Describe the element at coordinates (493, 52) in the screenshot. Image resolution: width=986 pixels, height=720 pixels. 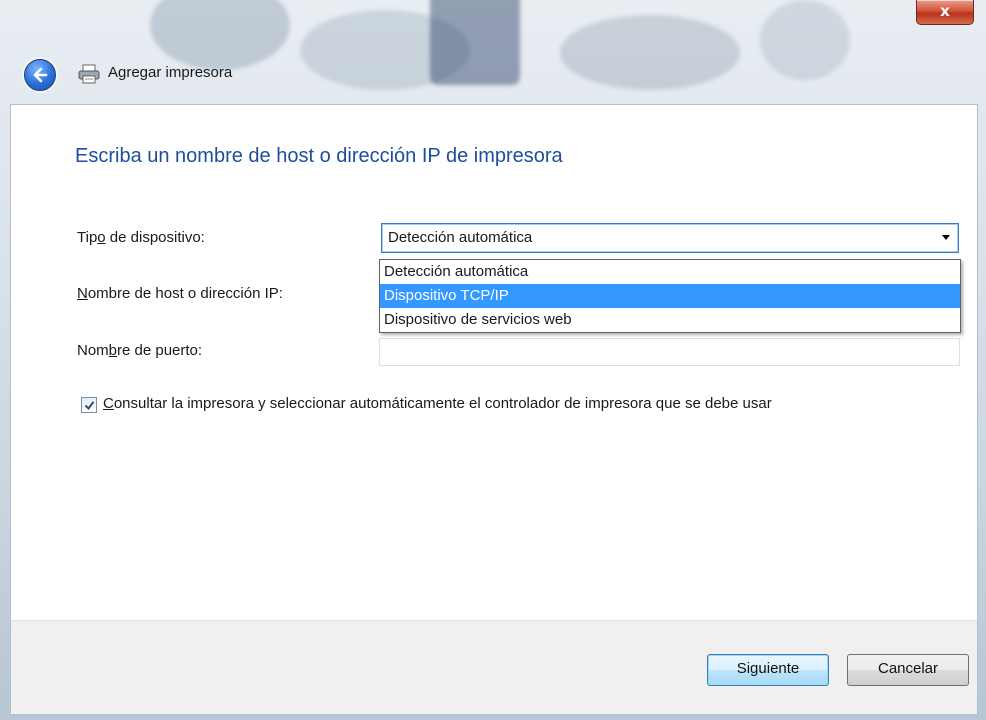
I see `title-bar: x Agregar impresora` at that location.